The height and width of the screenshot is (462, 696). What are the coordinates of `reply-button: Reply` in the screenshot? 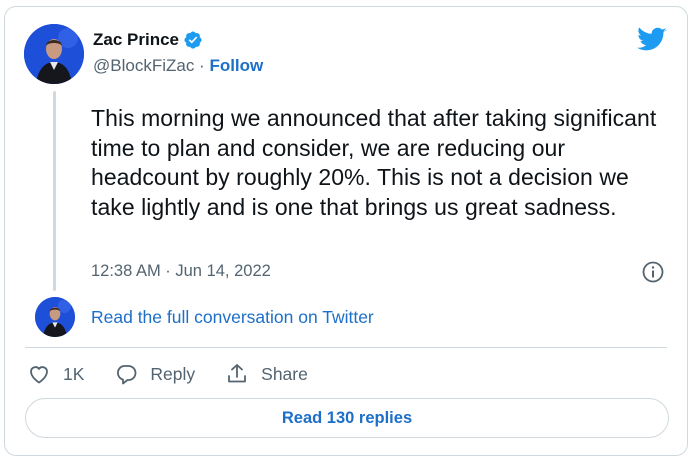 It's located at (154, 374).